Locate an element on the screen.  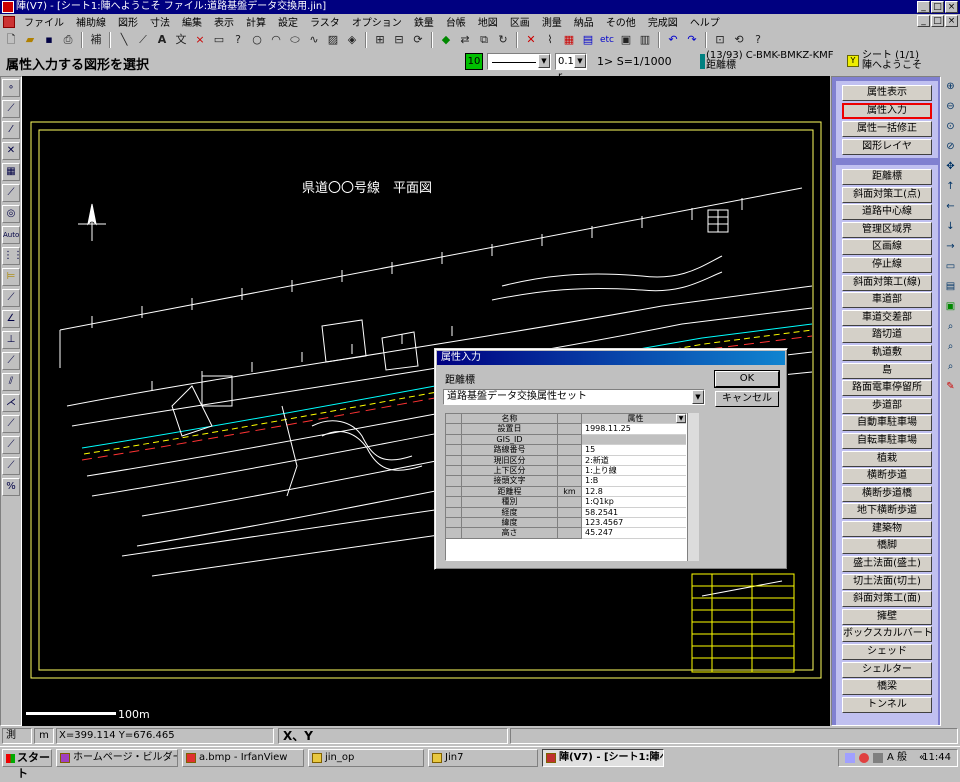
volume-icon is located at coordinates (878, 758).